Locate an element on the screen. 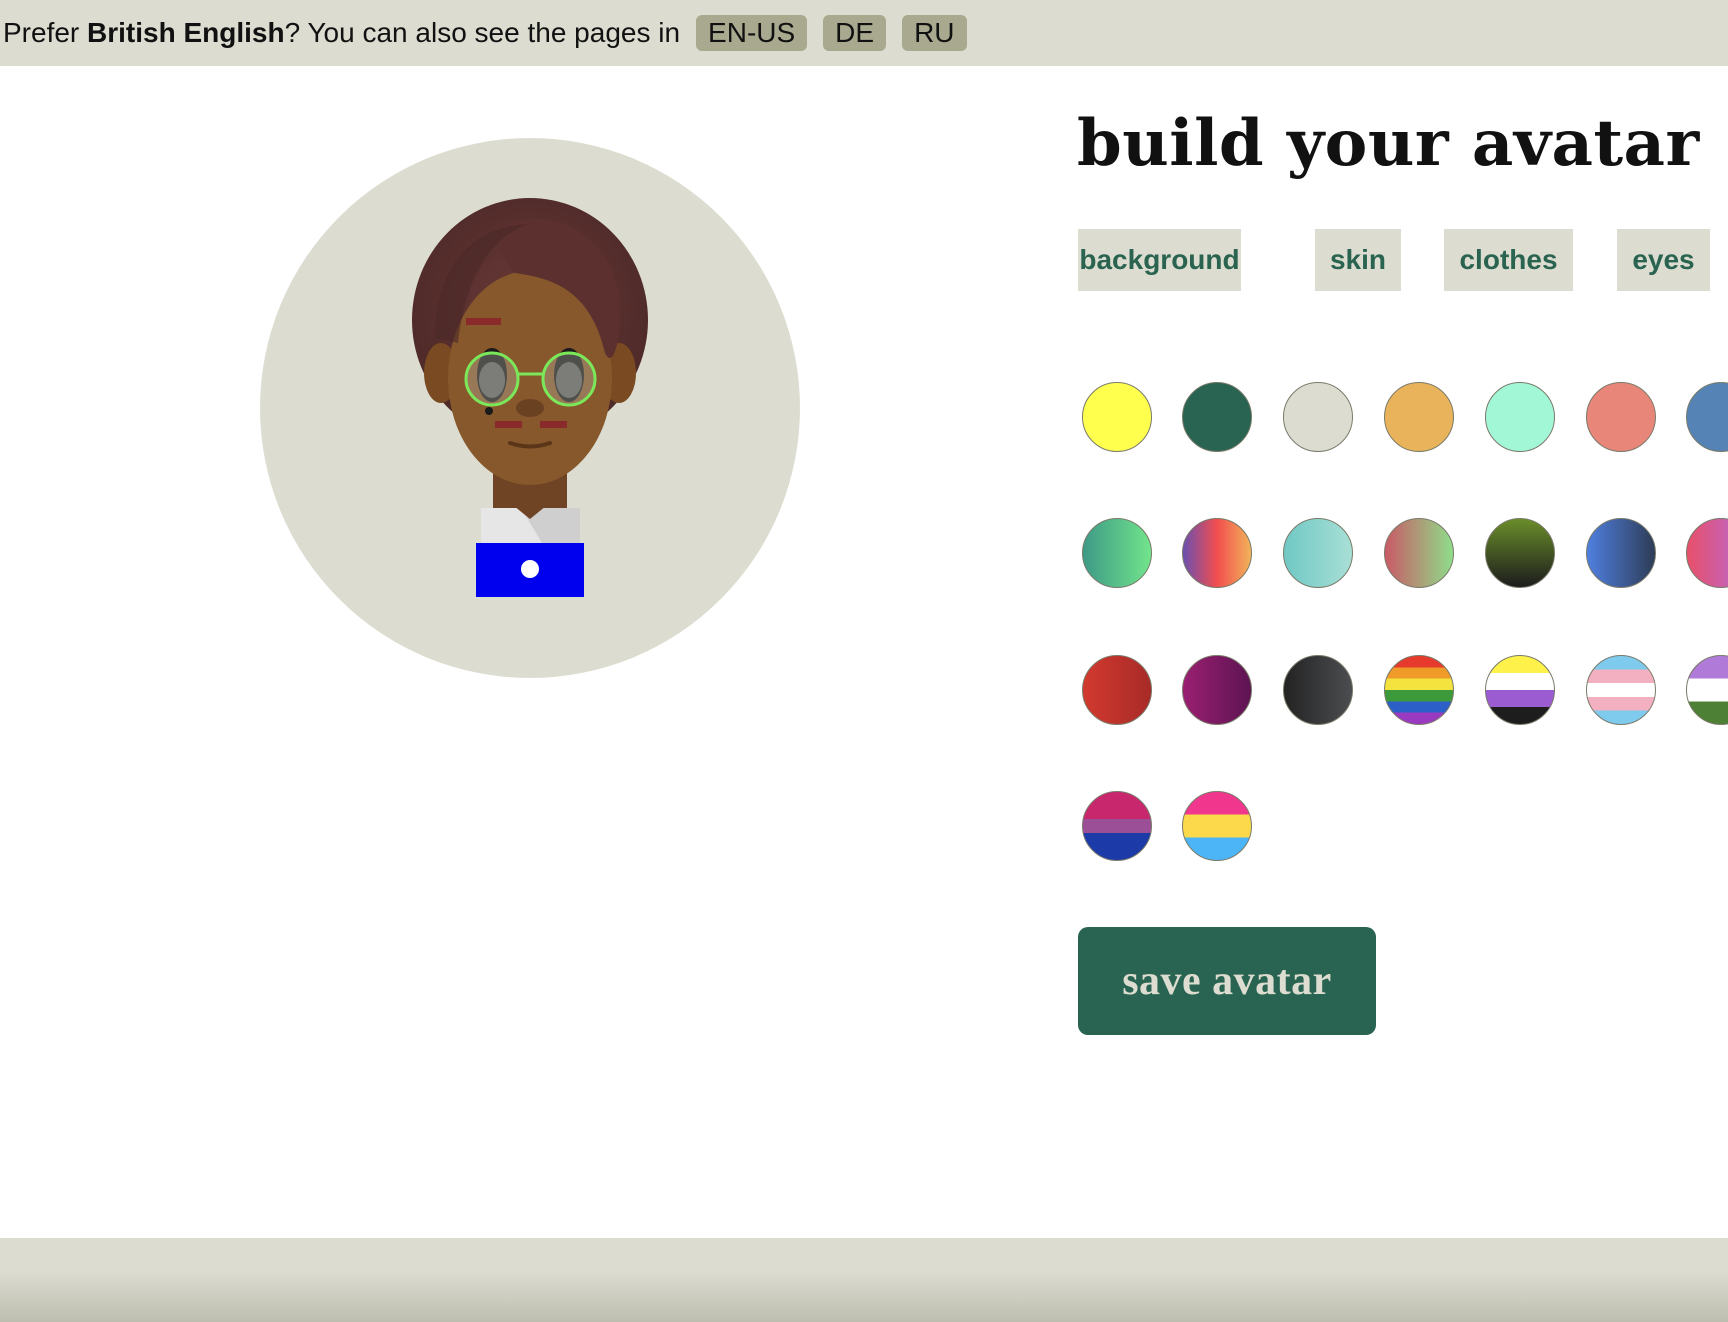 The image size is (1728, 1322). background-swatch-purple-red-orange-gradient is located at coordinates (1217, 553).